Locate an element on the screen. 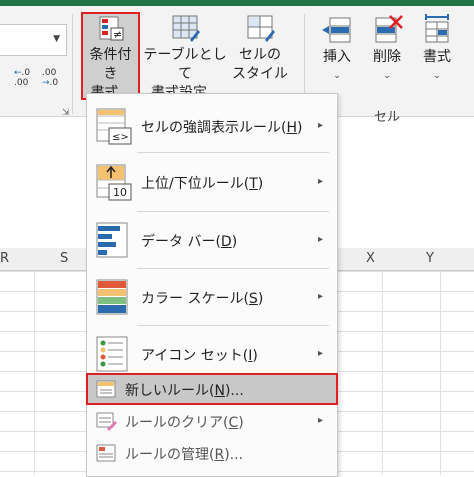 The height and width of the screenshot is (477, 474). cell-styles-button: セルの スタイル ⌄ is located at coordinates (260, 58).